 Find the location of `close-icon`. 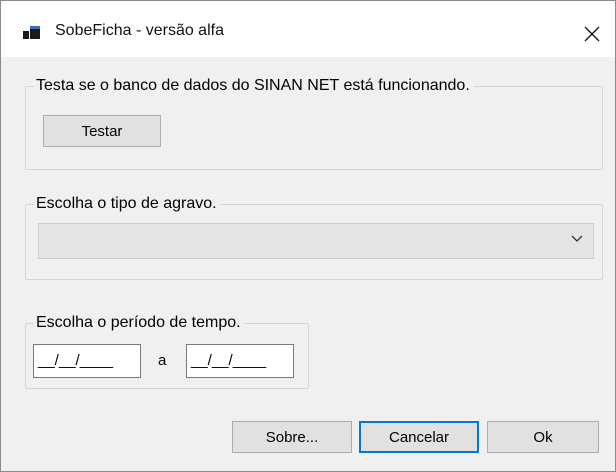

close-icon is located at coordinates (592, 34).